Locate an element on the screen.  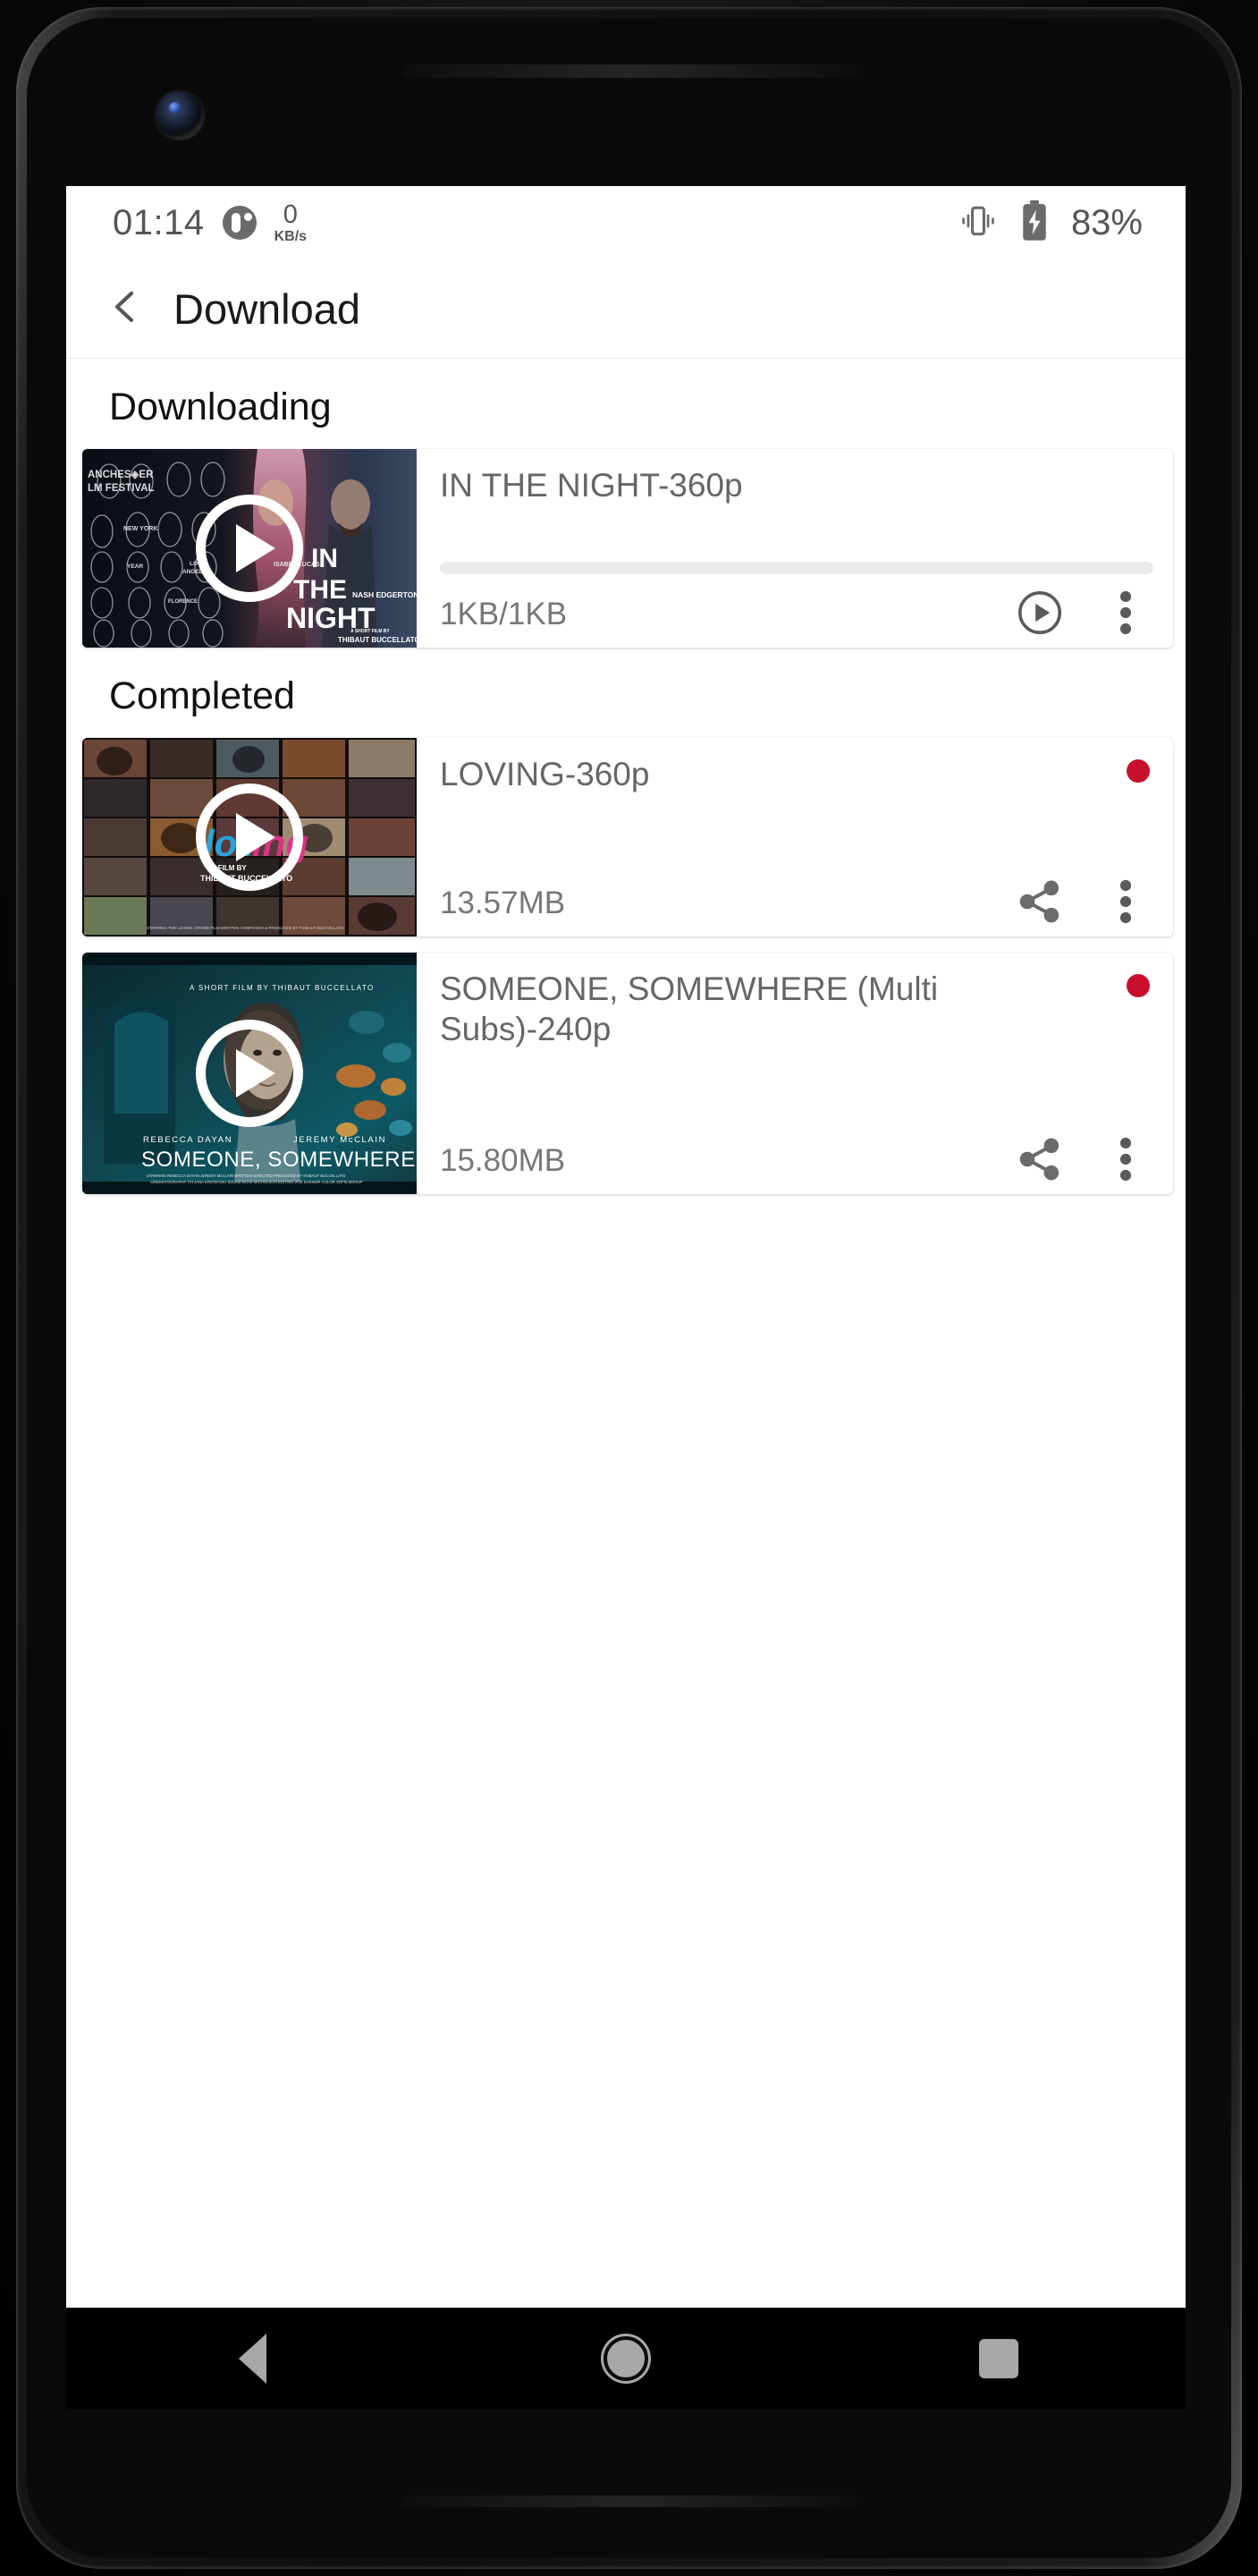
section-header-downloading: Downloading is located at coordinates (220, 407).